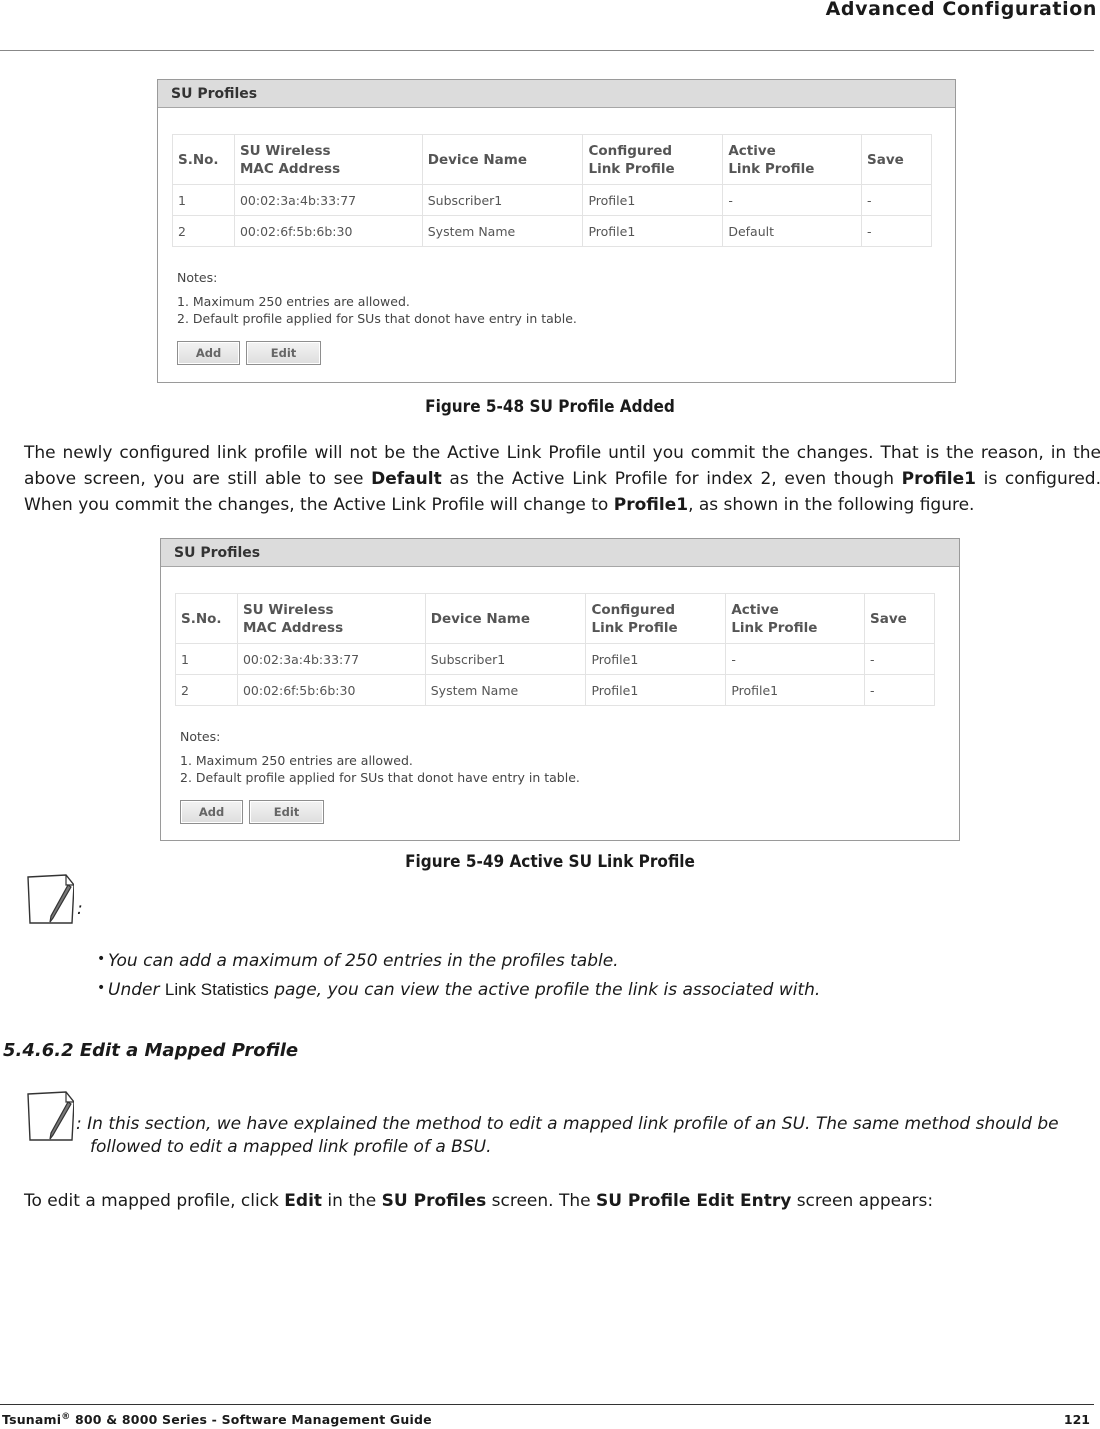 The image size is (1100, 1429). Describe the element at coordinates (154, 1201) in the screenshot. I see `text-run: To edit a mapped profile, click` at that location.